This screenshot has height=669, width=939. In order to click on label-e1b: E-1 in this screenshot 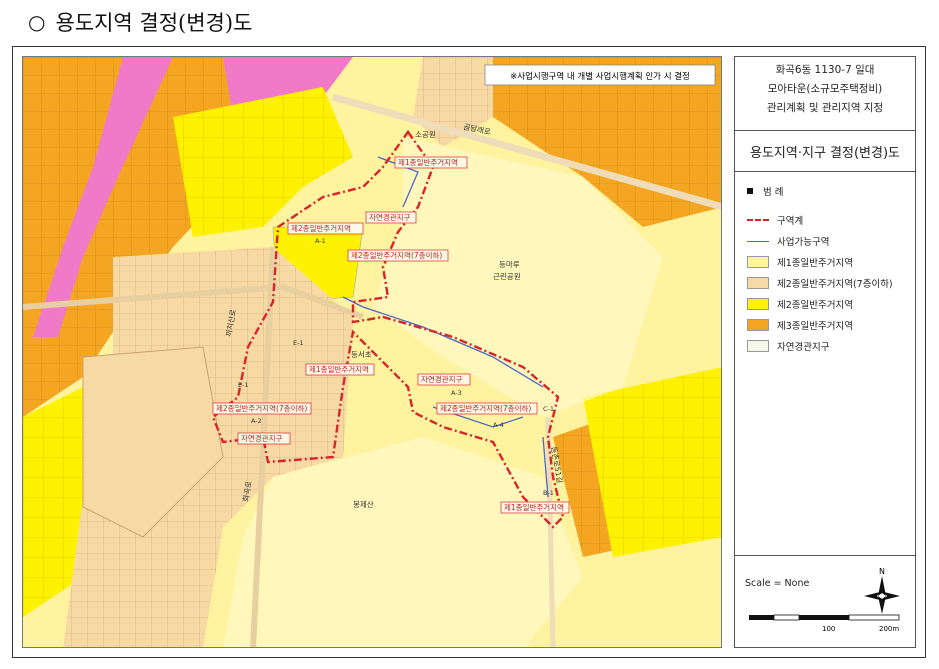, I will do `click(243, 385)`.